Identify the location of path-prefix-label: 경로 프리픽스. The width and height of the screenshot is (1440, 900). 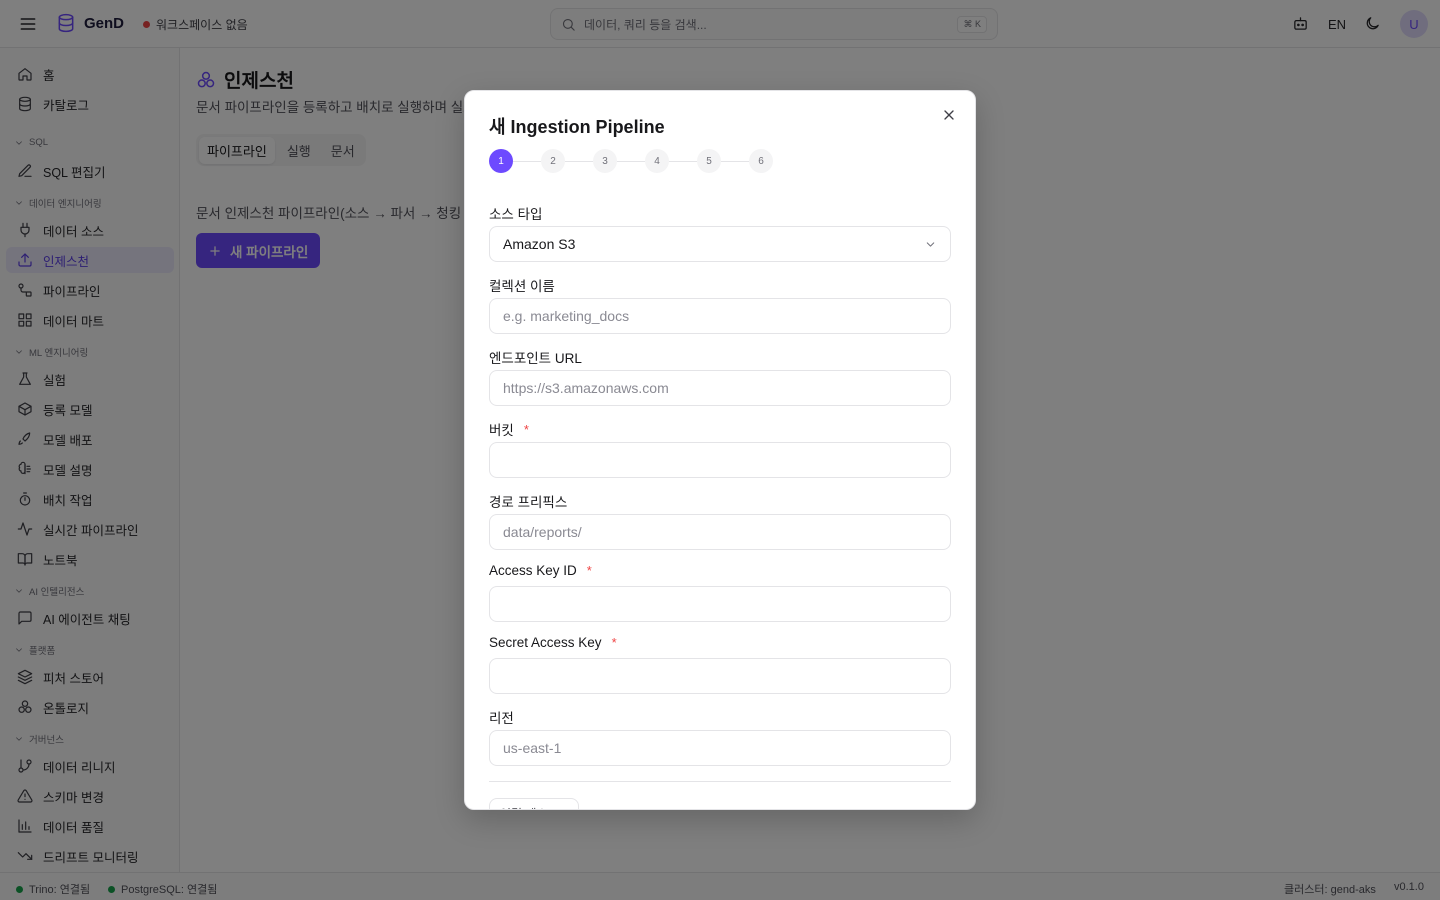
(528, 501).